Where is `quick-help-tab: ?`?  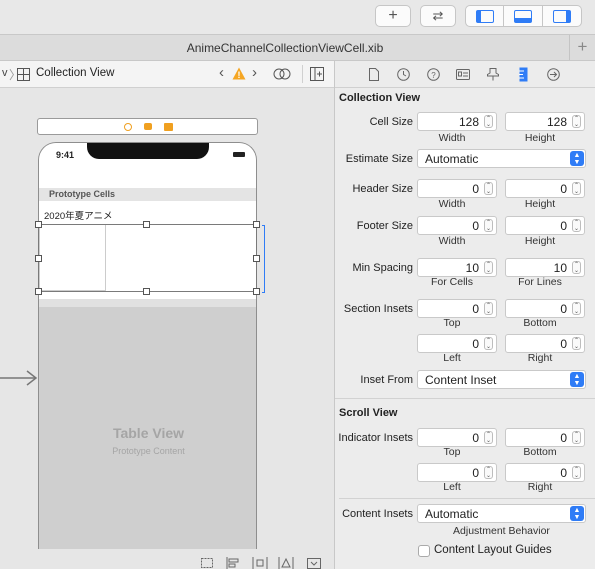
quick-help-tab: ? is located at coordinates (433, 74).